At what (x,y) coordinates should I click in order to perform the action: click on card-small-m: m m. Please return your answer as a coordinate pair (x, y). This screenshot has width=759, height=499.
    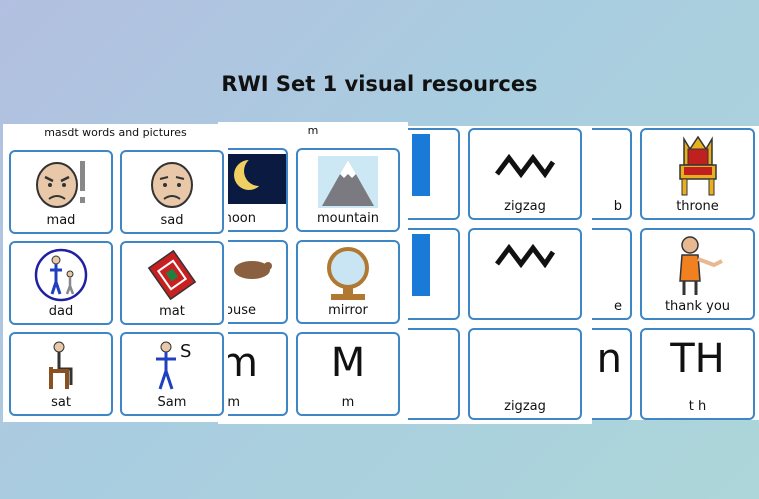
    Looking at the image, I should click on (253, 374).